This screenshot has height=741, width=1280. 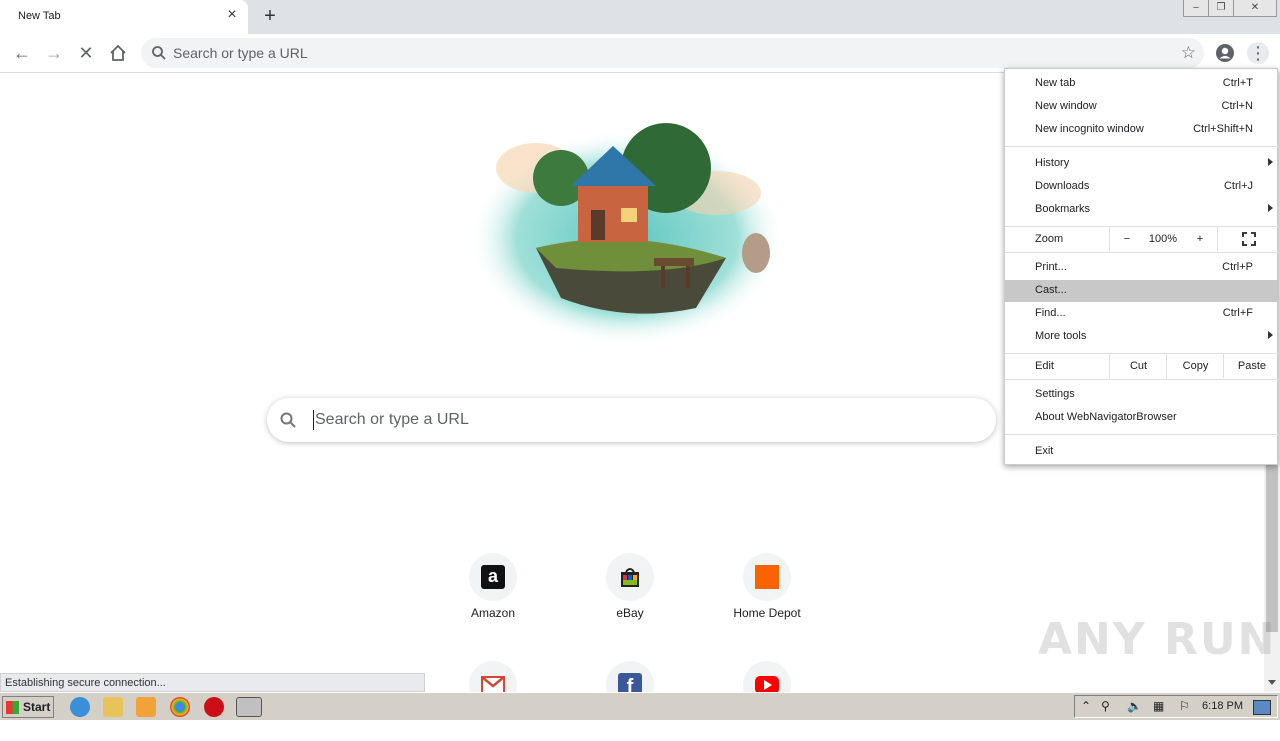 I want to click on action-center-flag-icon: ⚐, so click(x=1184, y=706).